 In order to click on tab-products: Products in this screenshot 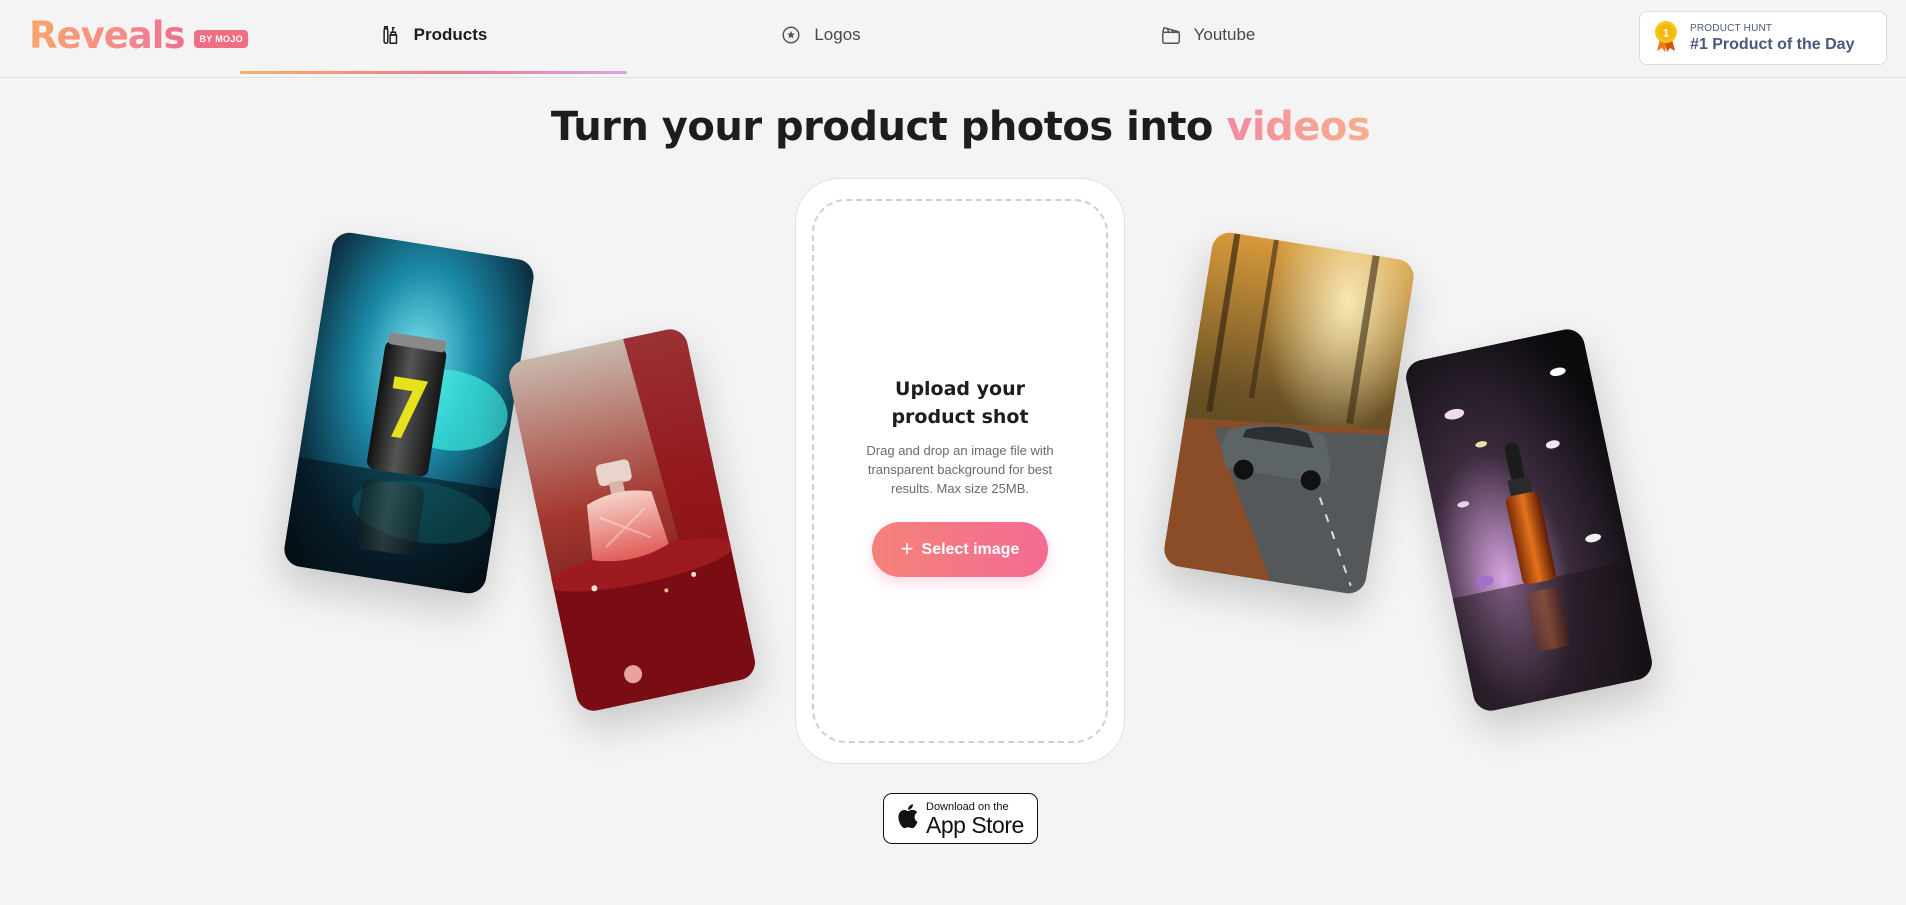, I will do `click(433, 37)`.